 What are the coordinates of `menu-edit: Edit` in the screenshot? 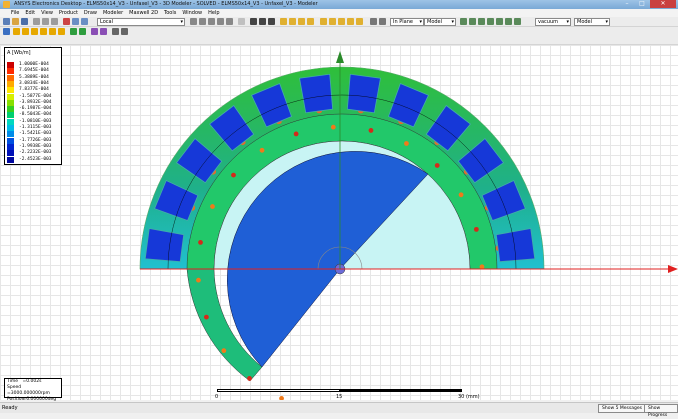 It's located at (30, 13).